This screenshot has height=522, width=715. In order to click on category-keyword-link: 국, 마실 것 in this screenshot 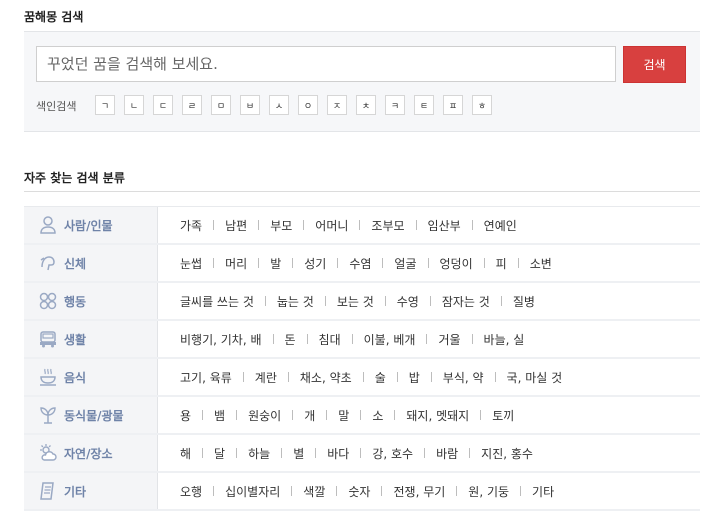, I will do `click(535, 377)`.